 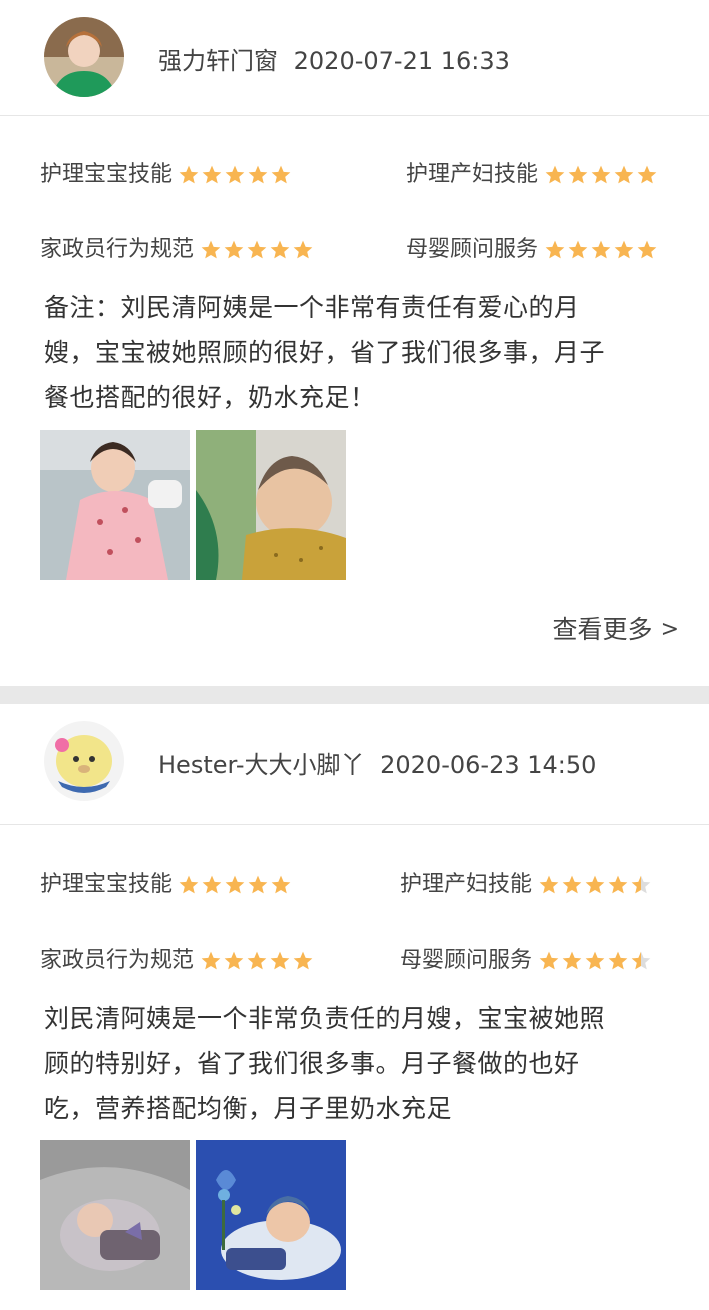 I want to click on comment-line: 顾的特别好，省了我们很多事。月子餐做的也好, so click(x=312, y=1063).